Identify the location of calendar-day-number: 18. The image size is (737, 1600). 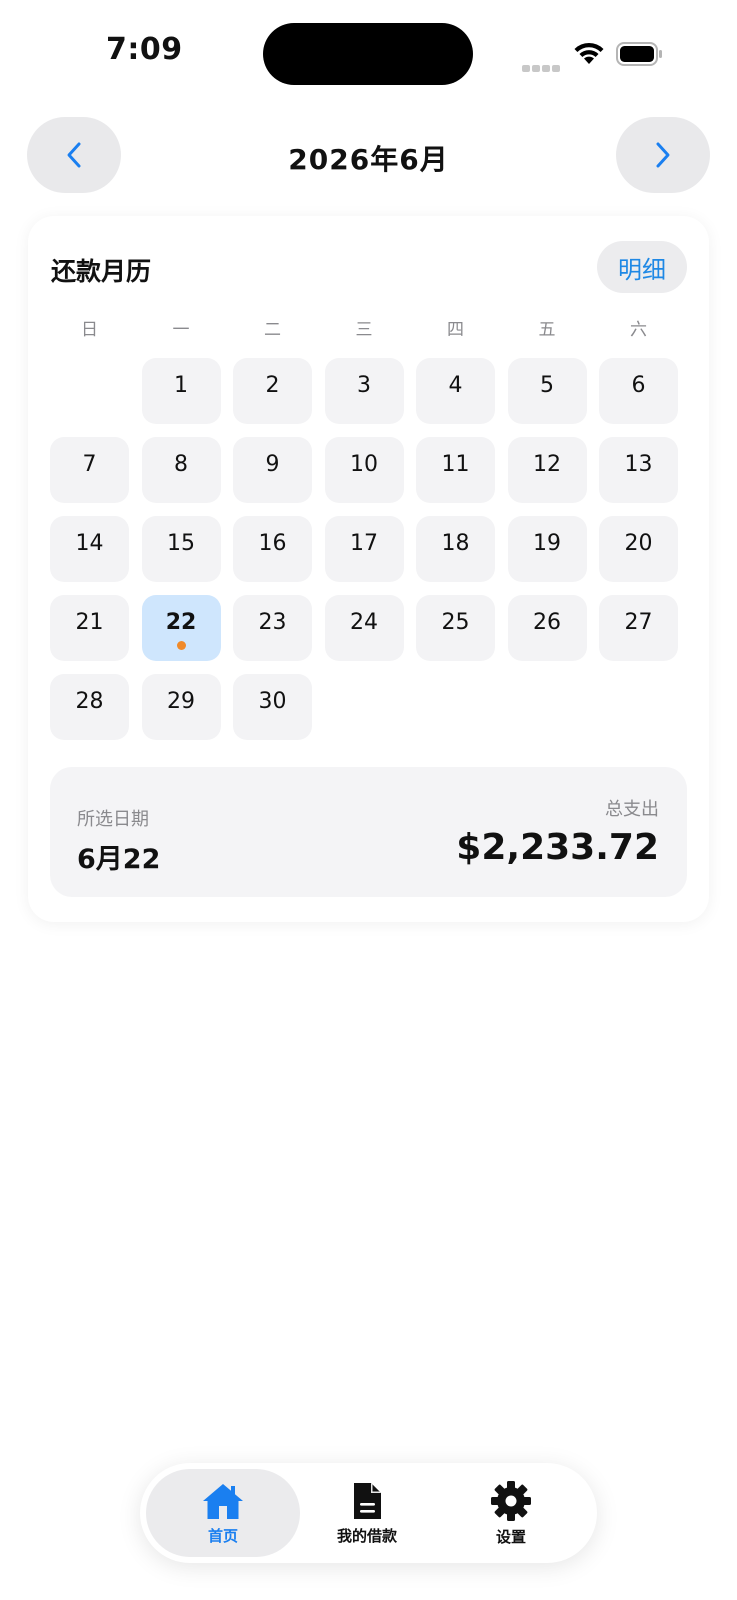
(455, 543).